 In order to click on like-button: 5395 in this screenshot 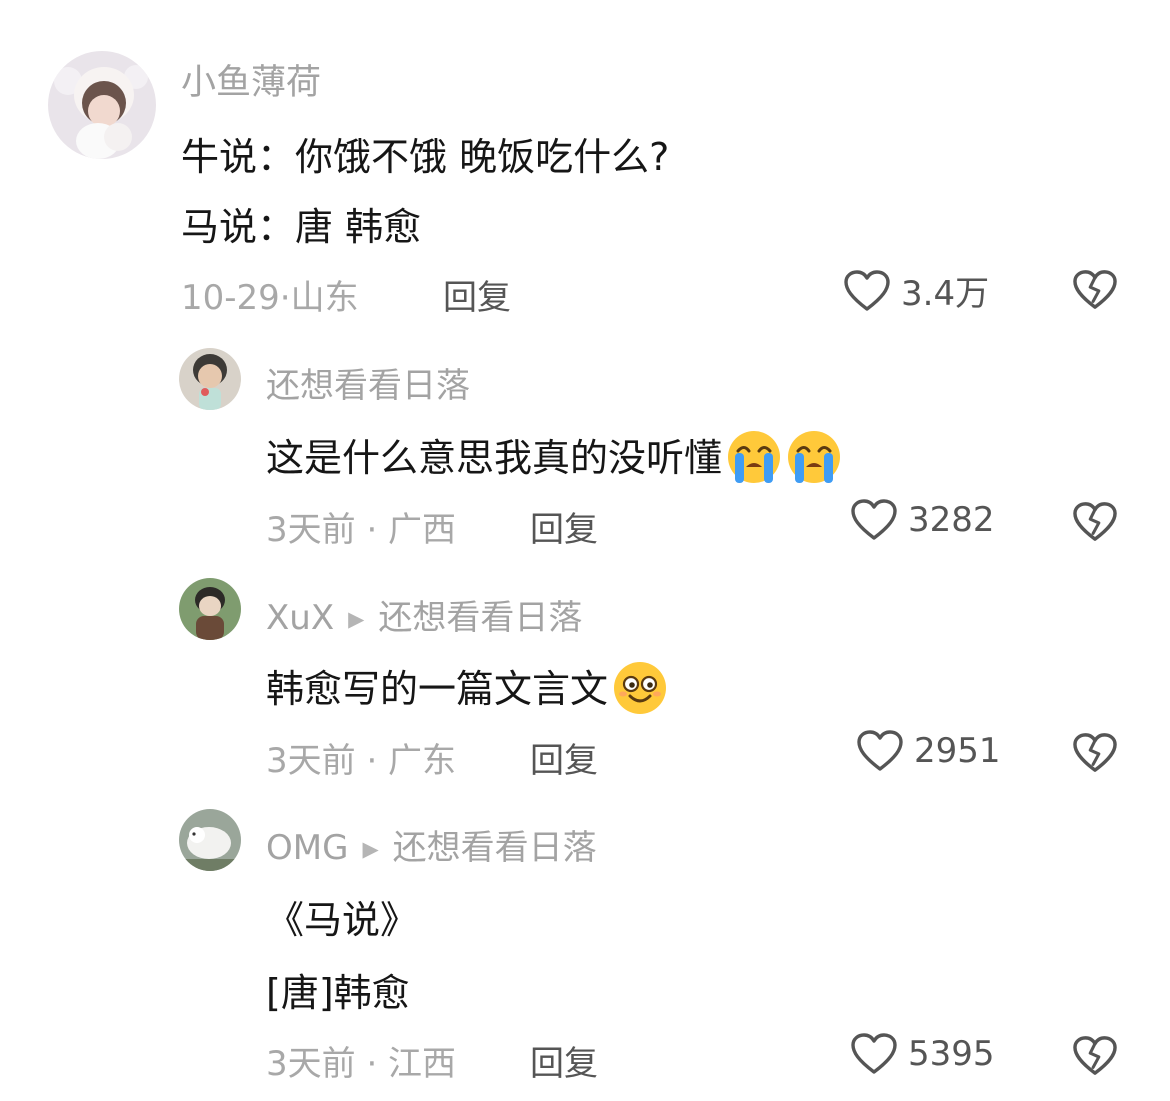, I will do `click(922, 1054)`.